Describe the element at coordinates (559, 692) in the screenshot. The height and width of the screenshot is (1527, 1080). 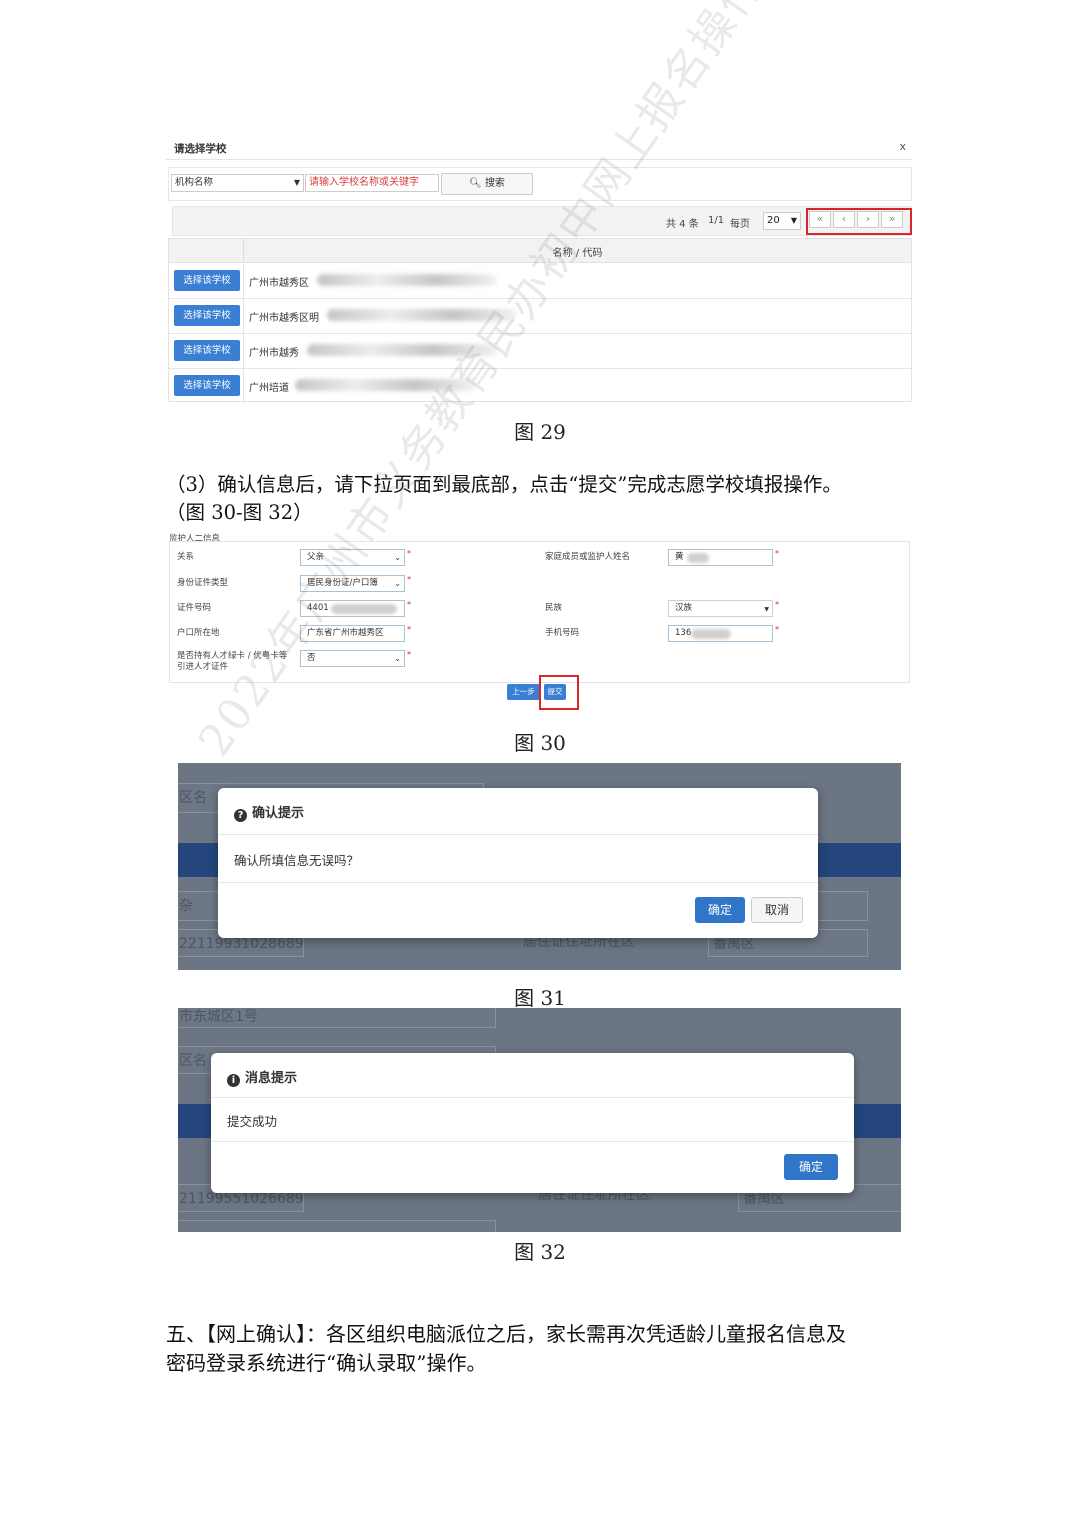
I see `submit-highlight-box` at that location.